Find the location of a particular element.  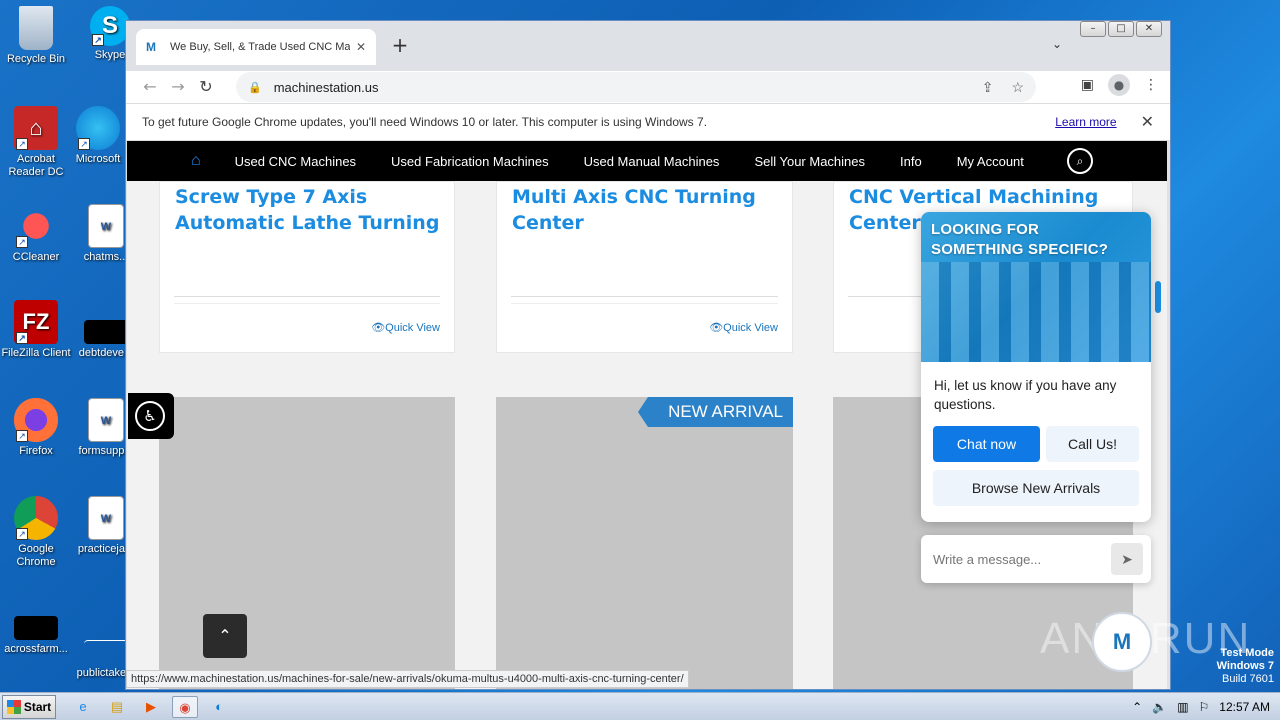

nav-my-account: My Account is located at coordinates (990, 161).